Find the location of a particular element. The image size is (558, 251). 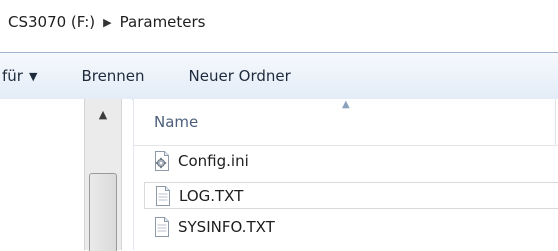

new-folder-button: Neuer Ordner is located at coordinates (240, 76).